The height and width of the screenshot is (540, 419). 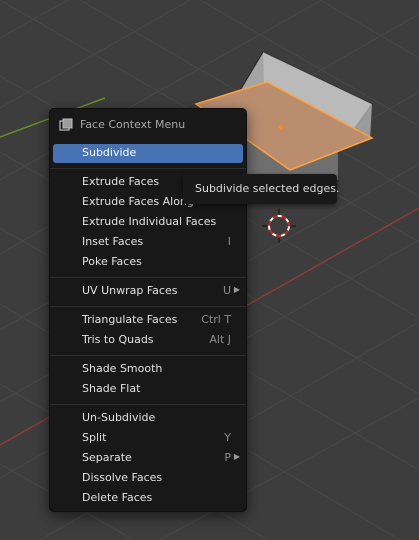 I want to click on menu-item-shortcut: U, so click(x=226, y=290).